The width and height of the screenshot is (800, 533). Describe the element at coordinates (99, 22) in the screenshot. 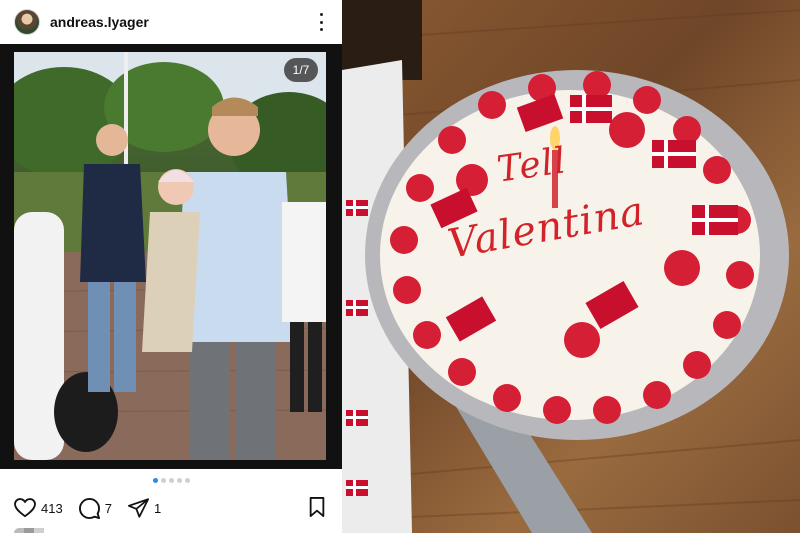

I see `username: andreas.lyager` at that location.